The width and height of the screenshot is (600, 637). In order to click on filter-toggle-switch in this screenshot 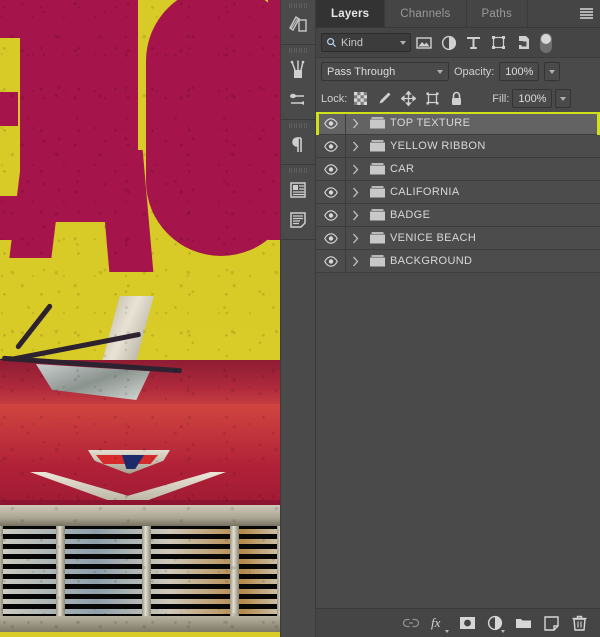, I will do `click(546, 42)`.